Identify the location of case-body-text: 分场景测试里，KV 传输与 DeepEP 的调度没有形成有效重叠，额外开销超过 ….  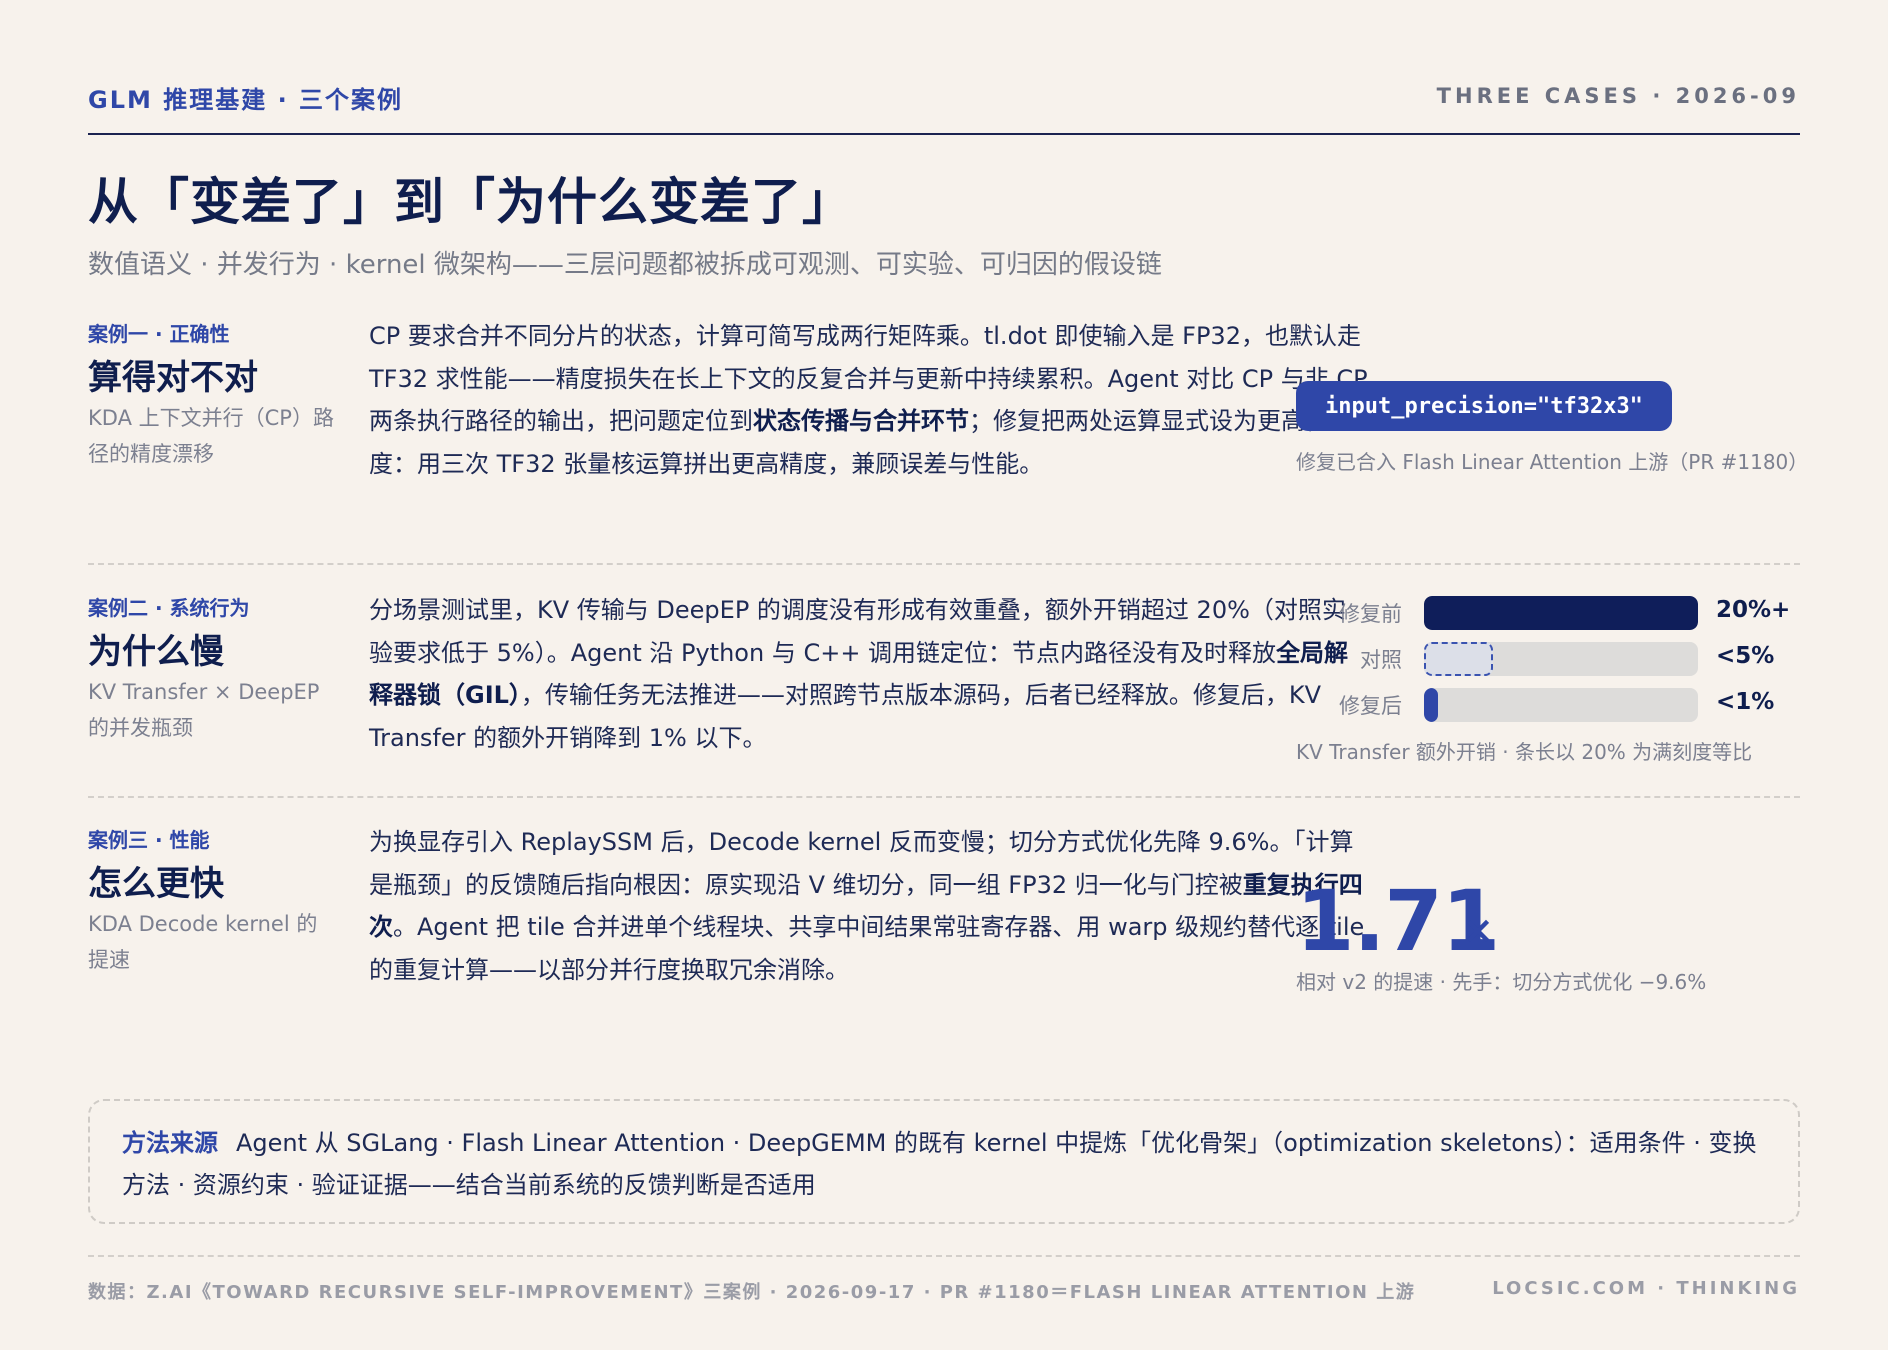
(857, 631).